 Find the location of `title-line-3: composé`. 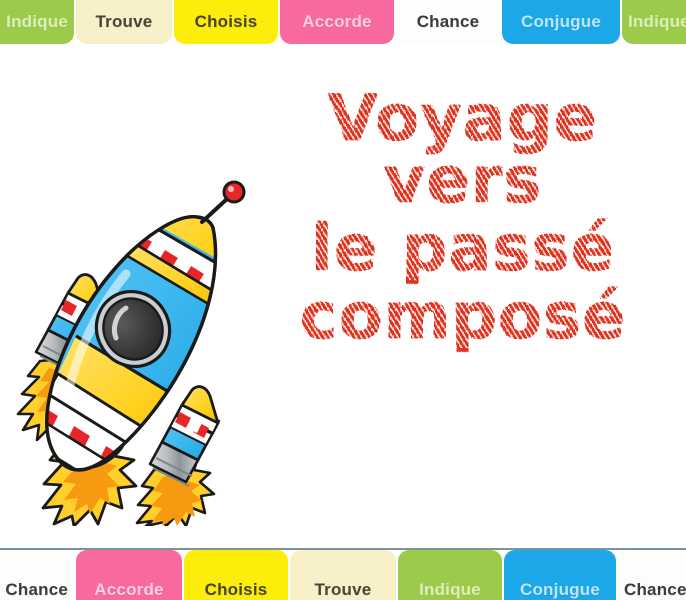

title-line-3: composé is located at coordinates (463, 317).